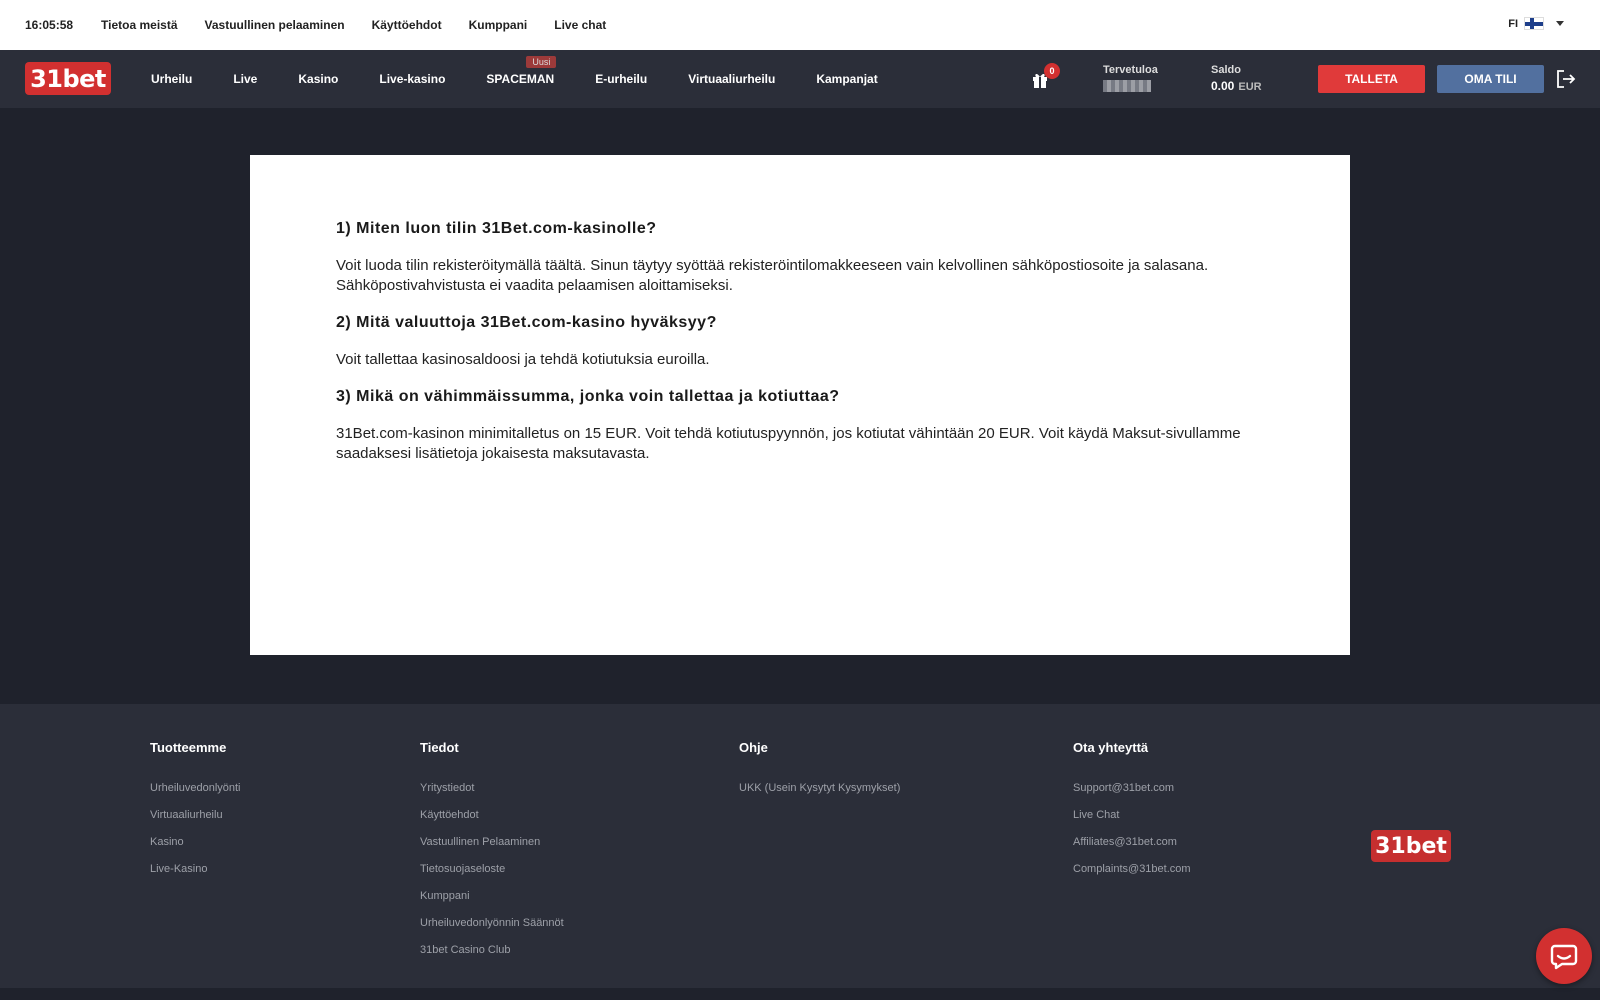  I want to click on footer-link: Virtuaaliurheilu, so click(195, 815).